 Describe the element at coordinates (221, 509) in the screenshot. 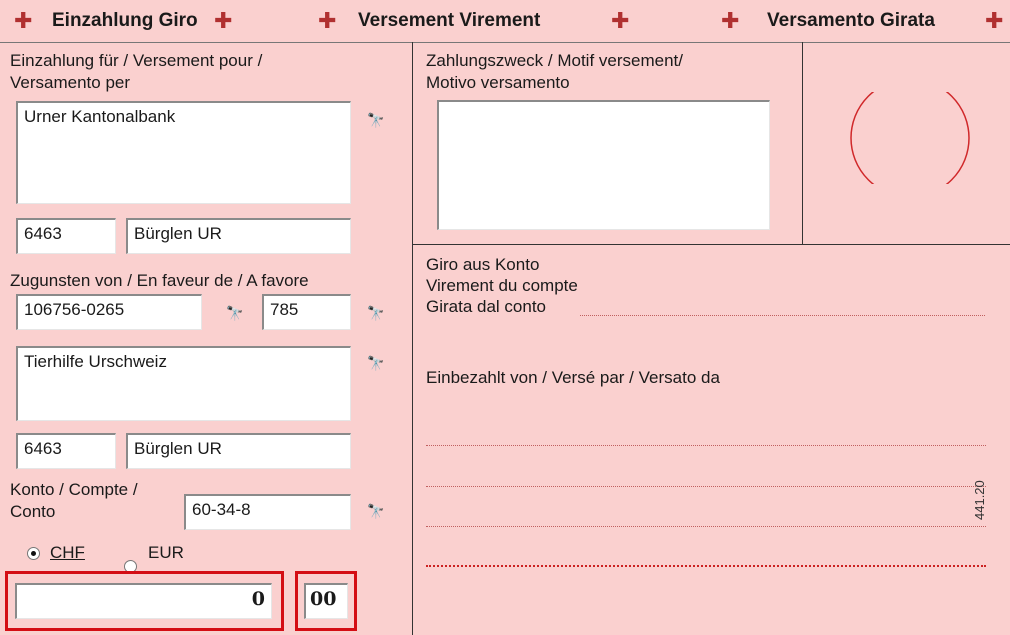

I see `konto-value: 60-34-8` at that location.